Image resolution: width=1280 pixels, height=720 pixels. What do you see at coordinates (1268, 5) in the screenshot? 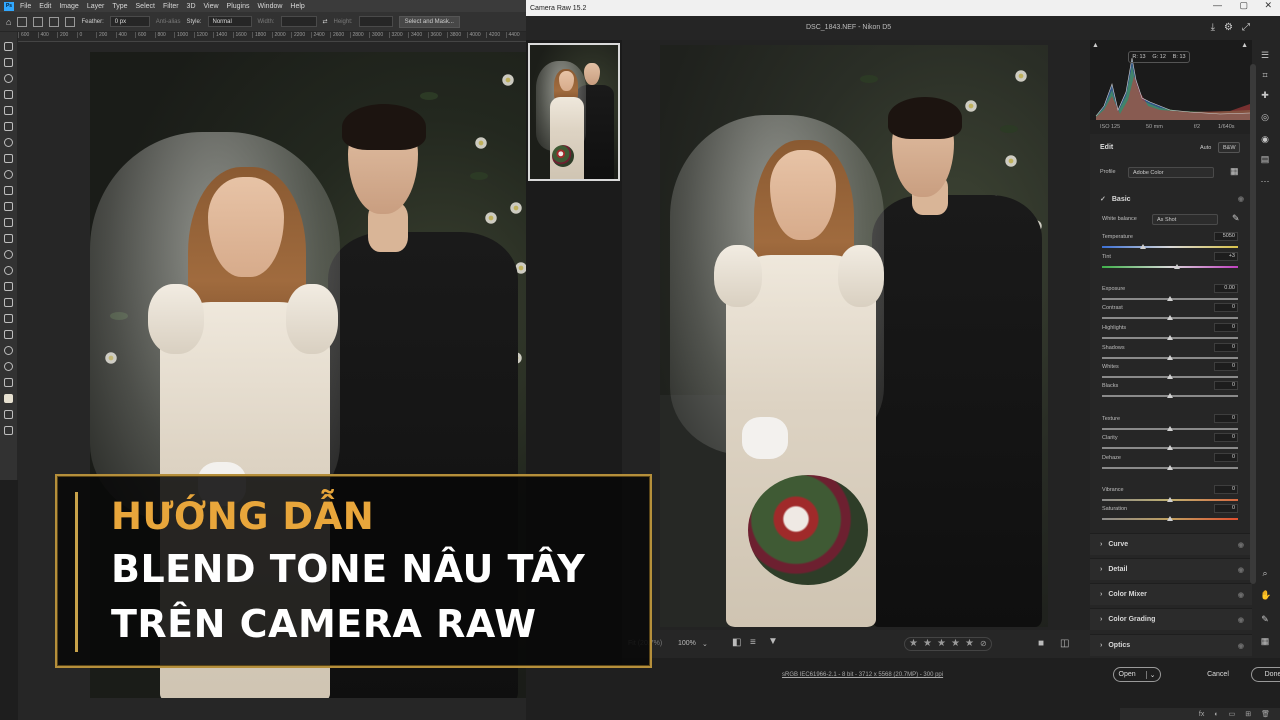
I see `close-icon: ✕` at bounding box center [1268, 5].